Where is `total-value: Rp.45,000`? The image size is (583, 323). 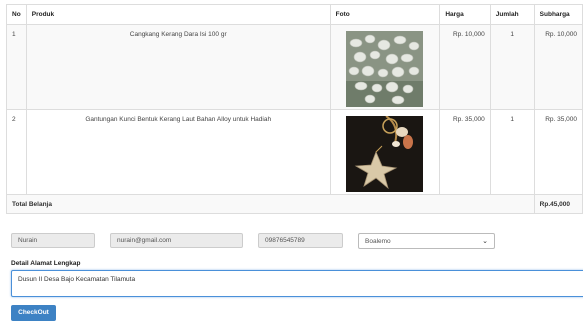
total-value: Rp.45,000 is located at coordinates (558, 204).